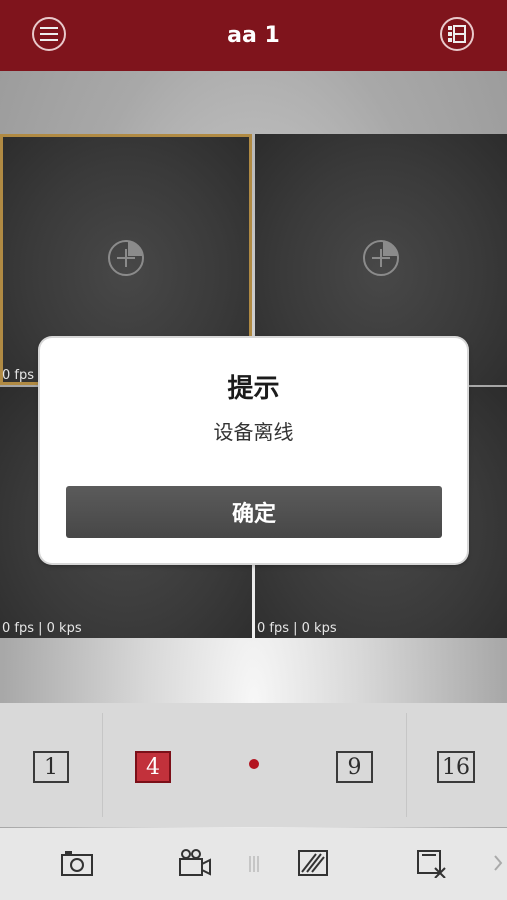 This screenshot has width=507, height=900. Describe the element at coordinates (253, 432) in the screenshot. I see `dialog-message: 设备离线` at that location.